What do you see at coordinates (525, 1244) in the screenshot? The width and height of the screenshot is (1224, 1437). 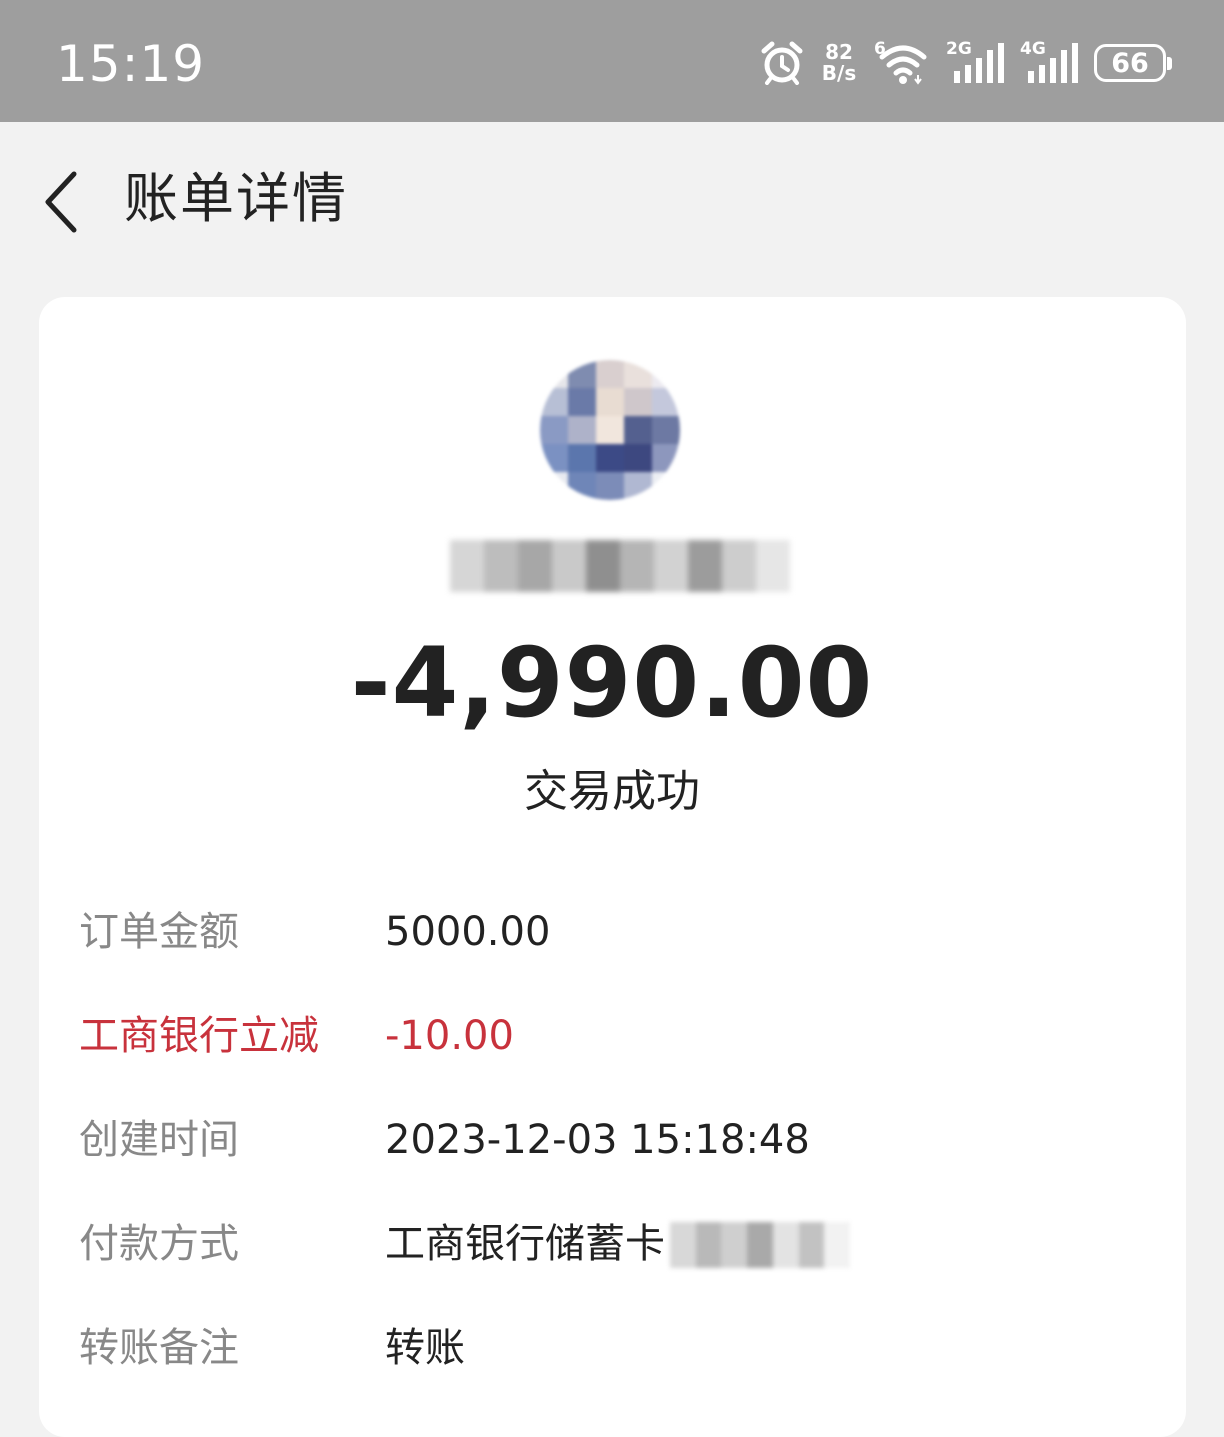 I see `detail-value: 工商银行储蓄卡` at bounding box center [525, 1244].